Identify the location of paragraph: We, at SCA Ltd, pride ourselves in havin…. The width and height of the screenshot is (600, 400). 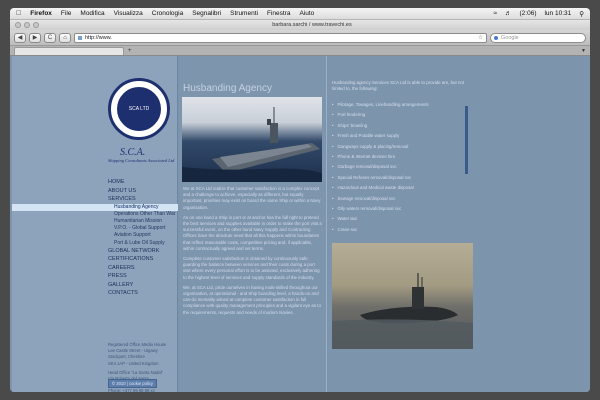
(252, 299).